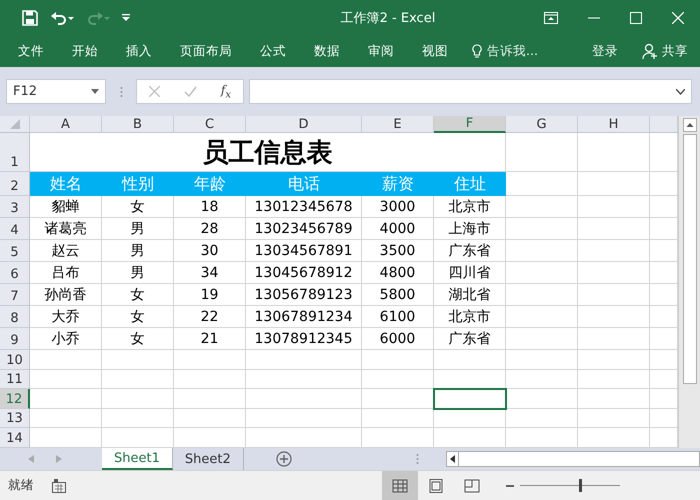  I want to click on split-handle-icon, so click(417, 459).